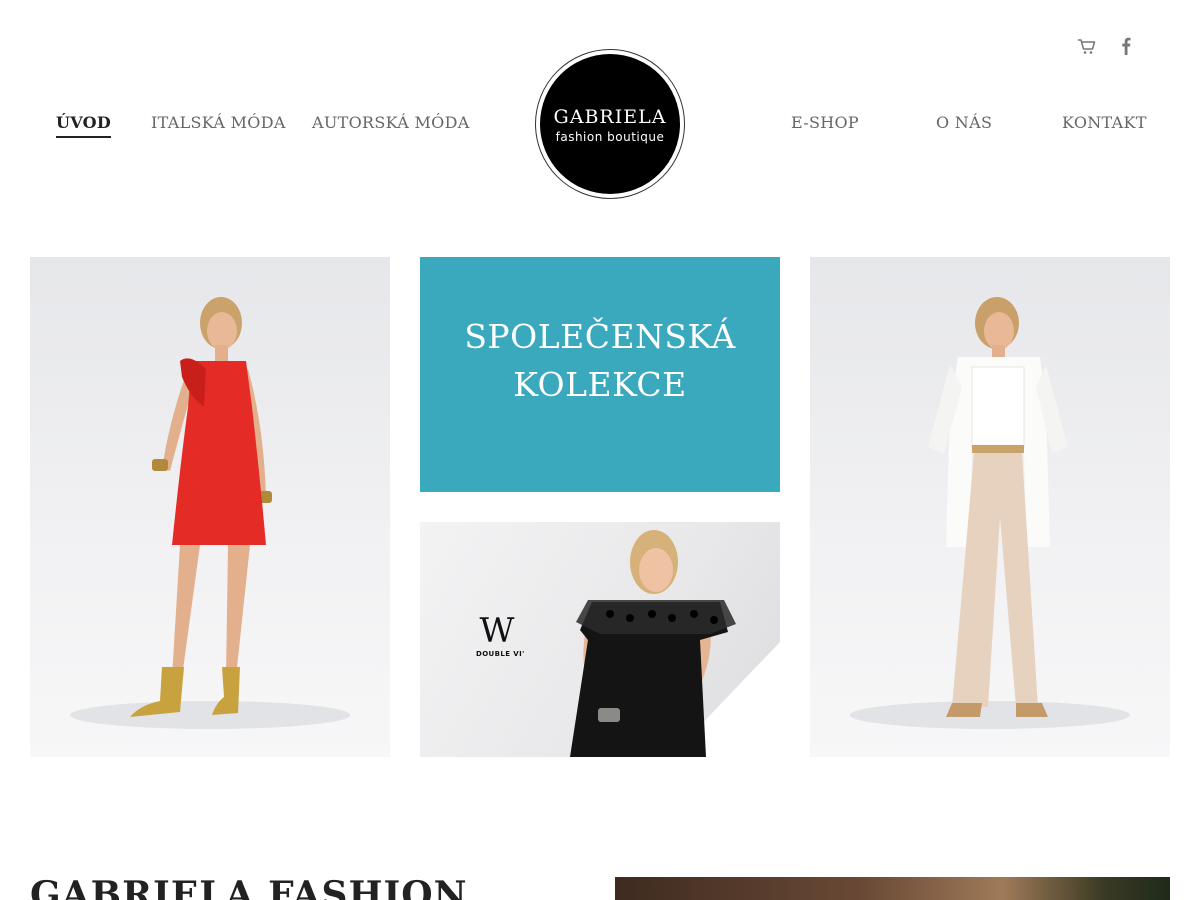  Describe the element at coordinates (990, 513) in the screenshot. I see `white-jacket-illustration` at that location.